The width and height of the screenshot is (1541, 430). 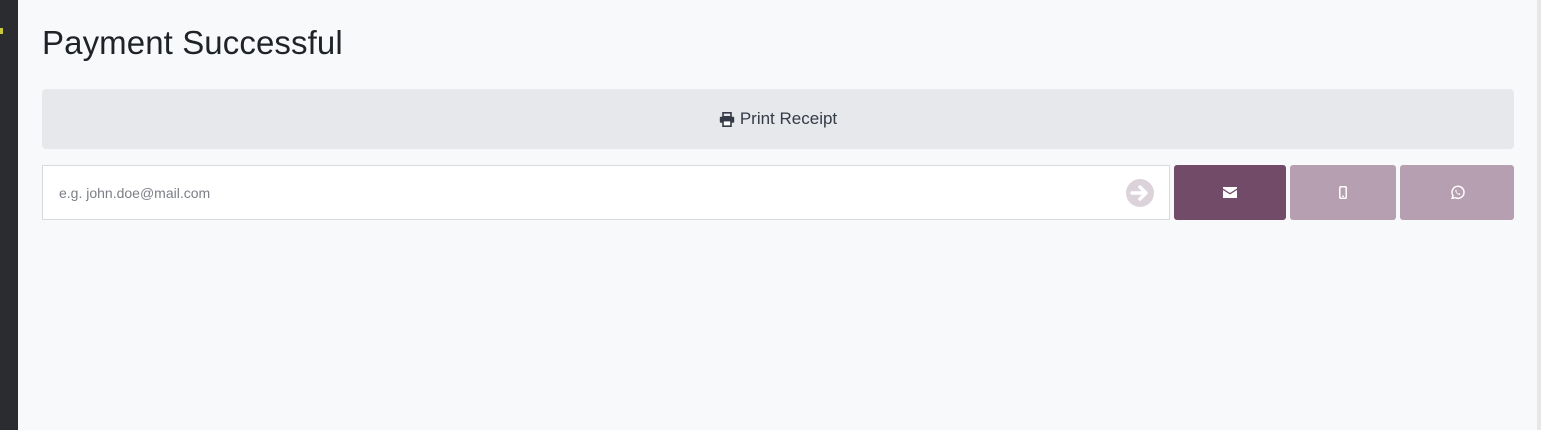 What do you see at coordinates (788, 118) in the screenshot?
I see `print-receipt-label: Print Receipt` at bounding box center [788, 118].